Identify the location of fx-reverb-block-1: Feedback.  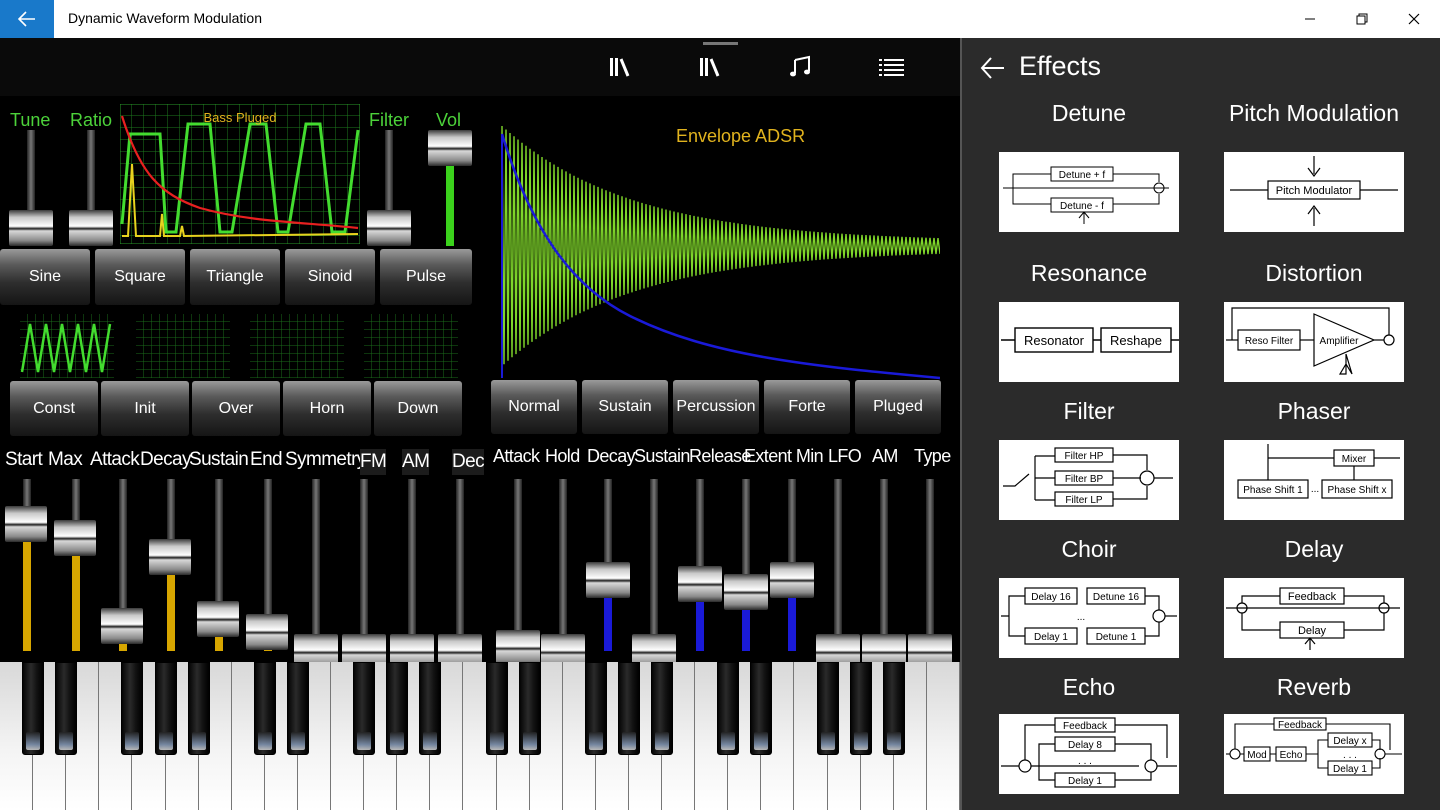
(1300, 725).